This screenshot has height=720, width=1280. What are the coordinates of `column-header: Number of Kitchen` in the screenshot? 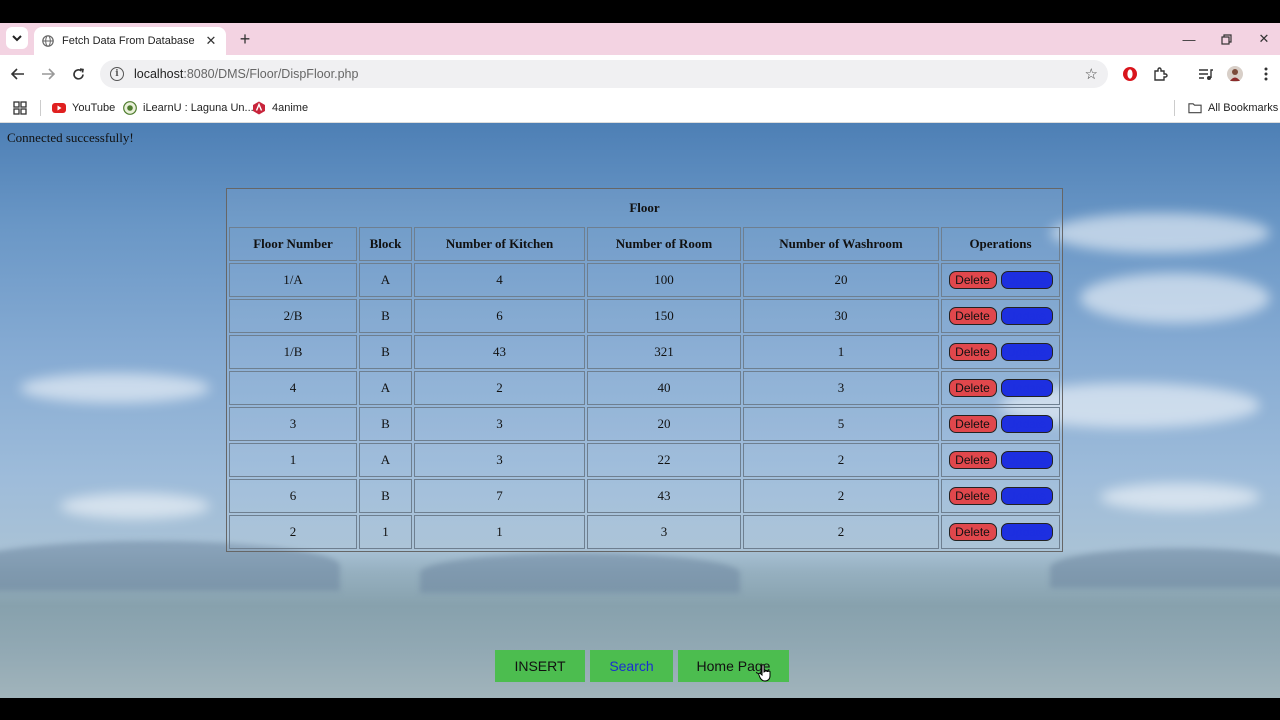 It's located at (499, 244).